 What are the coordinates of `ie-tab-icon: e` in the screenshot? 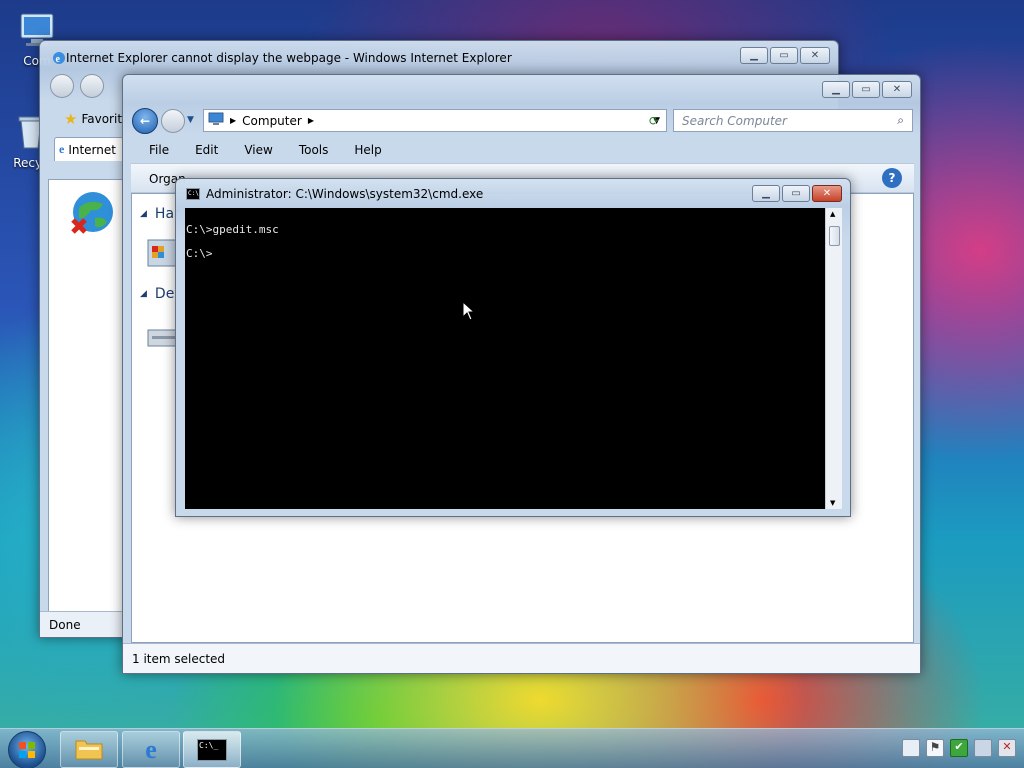 It's located at (62, 149).